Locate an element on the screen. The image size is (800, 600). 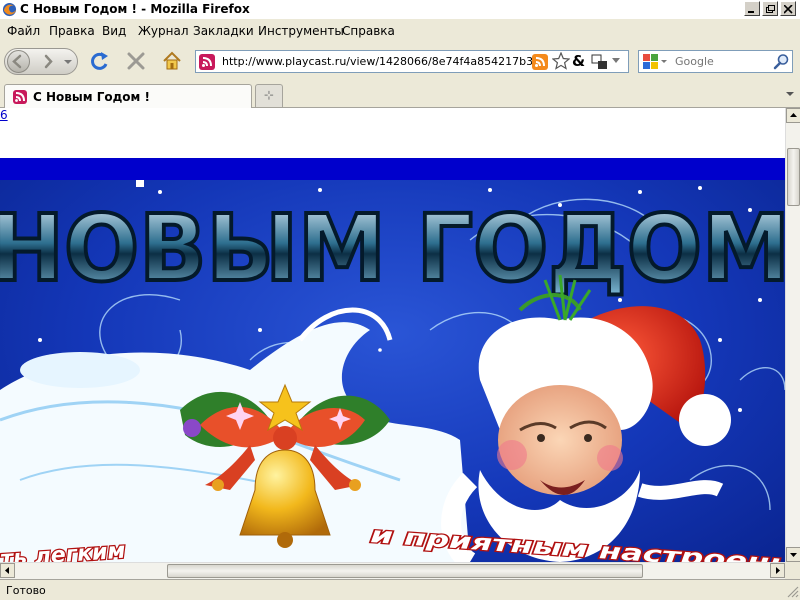
back-arrow-icon is located at coordinates (17, 61).